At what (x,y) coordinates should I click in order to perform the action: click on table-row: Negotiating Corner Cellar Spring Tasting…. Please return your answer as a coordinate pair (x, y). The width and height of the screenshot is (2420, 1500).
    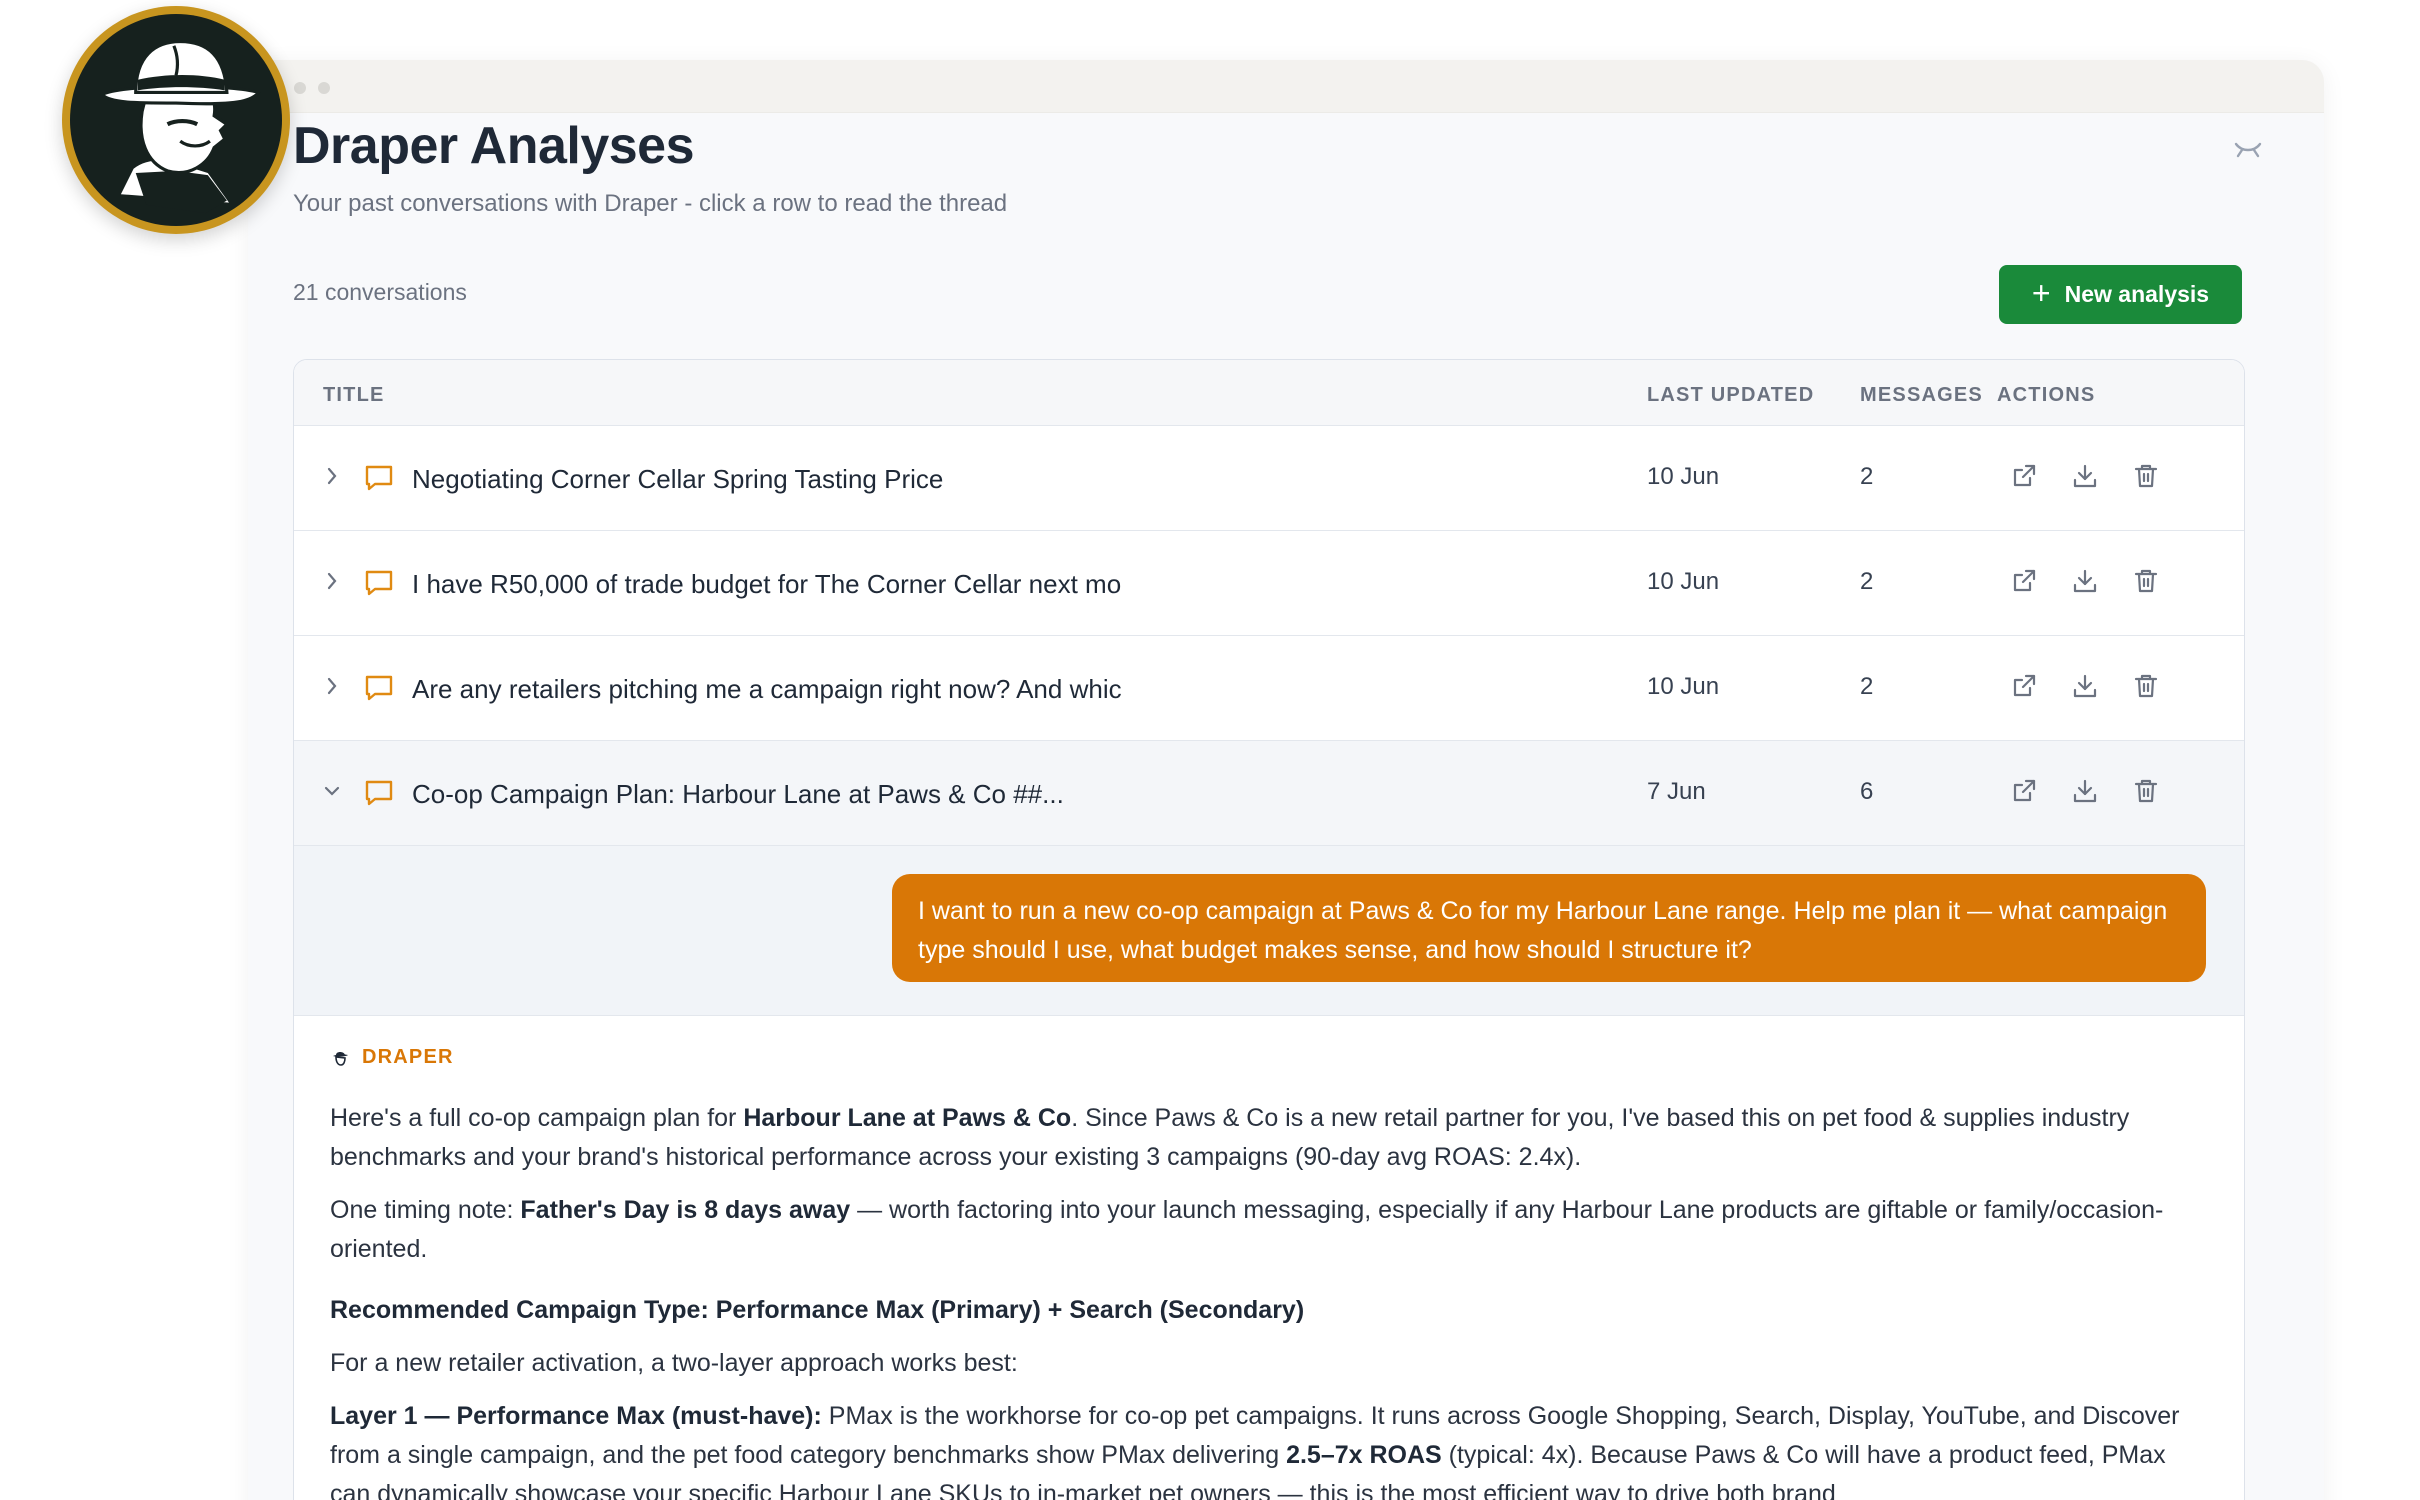
    Looking at the image, I should click on (1269, 478).